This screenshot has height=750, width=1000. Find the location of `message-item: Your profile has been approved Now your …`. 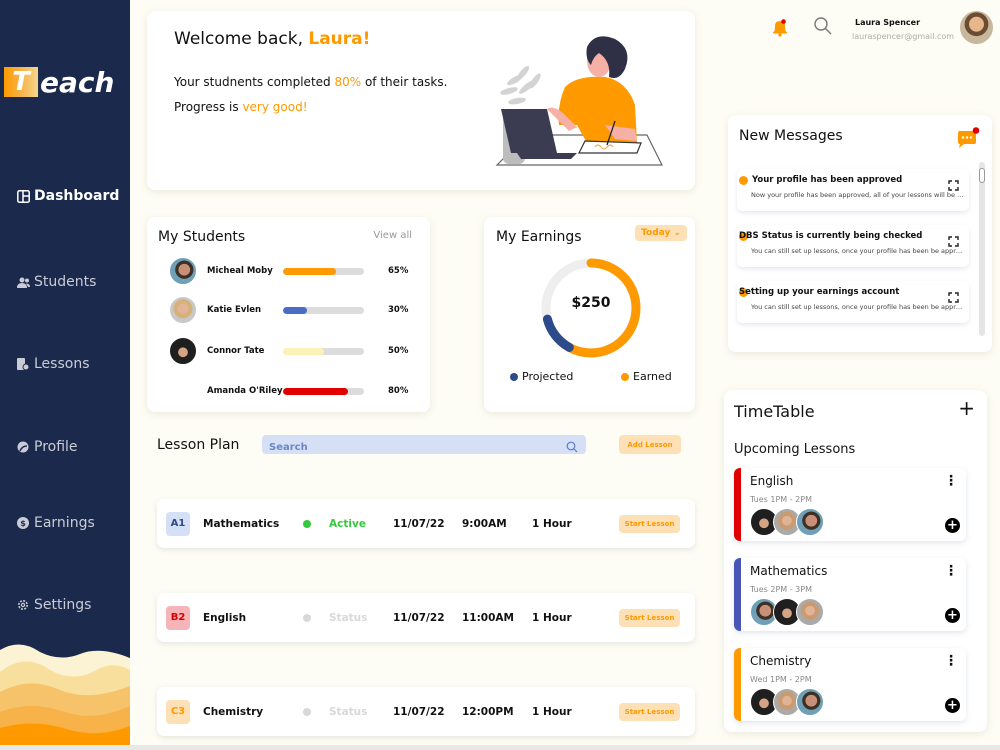

message-item: Your profile has been approved Now your … is located at coordinates (853, 190).